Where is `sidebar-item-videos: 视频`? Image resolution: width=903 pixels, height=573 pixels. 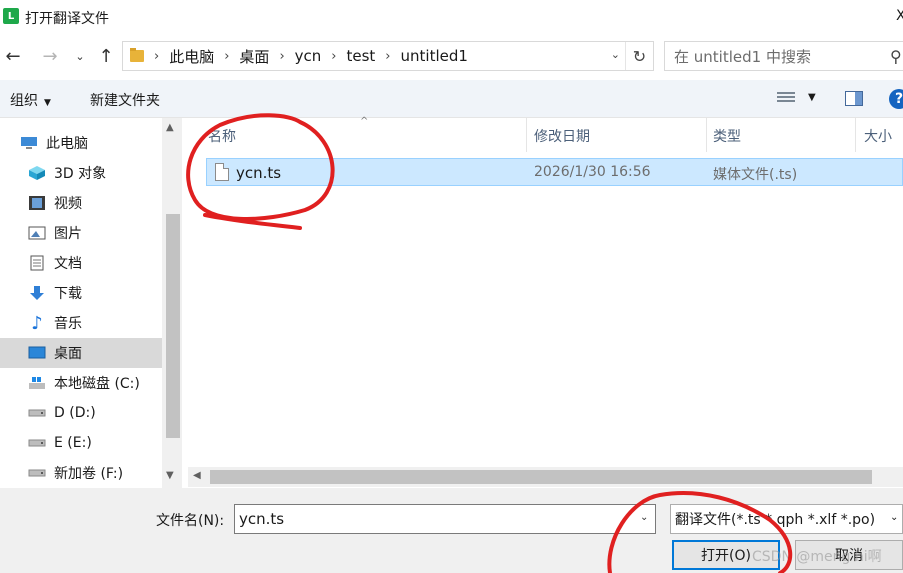
sidebar-item-videos: 视频 is located at coordinates (81, 203).